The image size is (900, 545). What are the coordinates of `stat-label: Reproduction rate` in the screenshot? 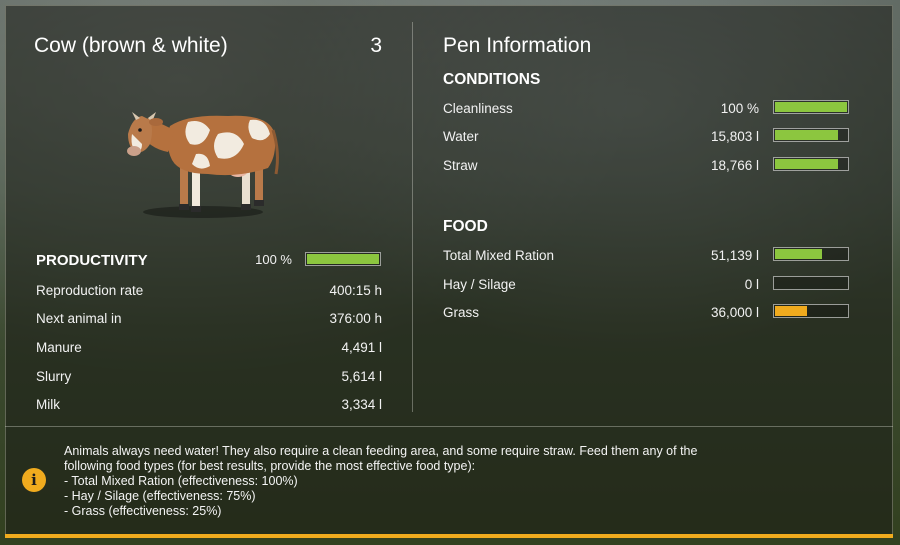 It's located at (90, 290).